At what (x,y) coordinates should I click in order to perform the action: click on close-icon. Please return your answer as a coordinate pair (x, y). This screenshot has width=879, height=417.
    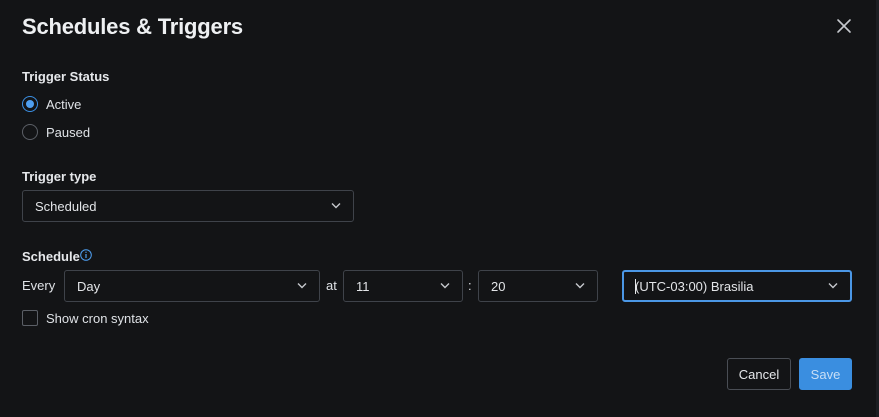
    Looking at the image, I should click on (844, 26).